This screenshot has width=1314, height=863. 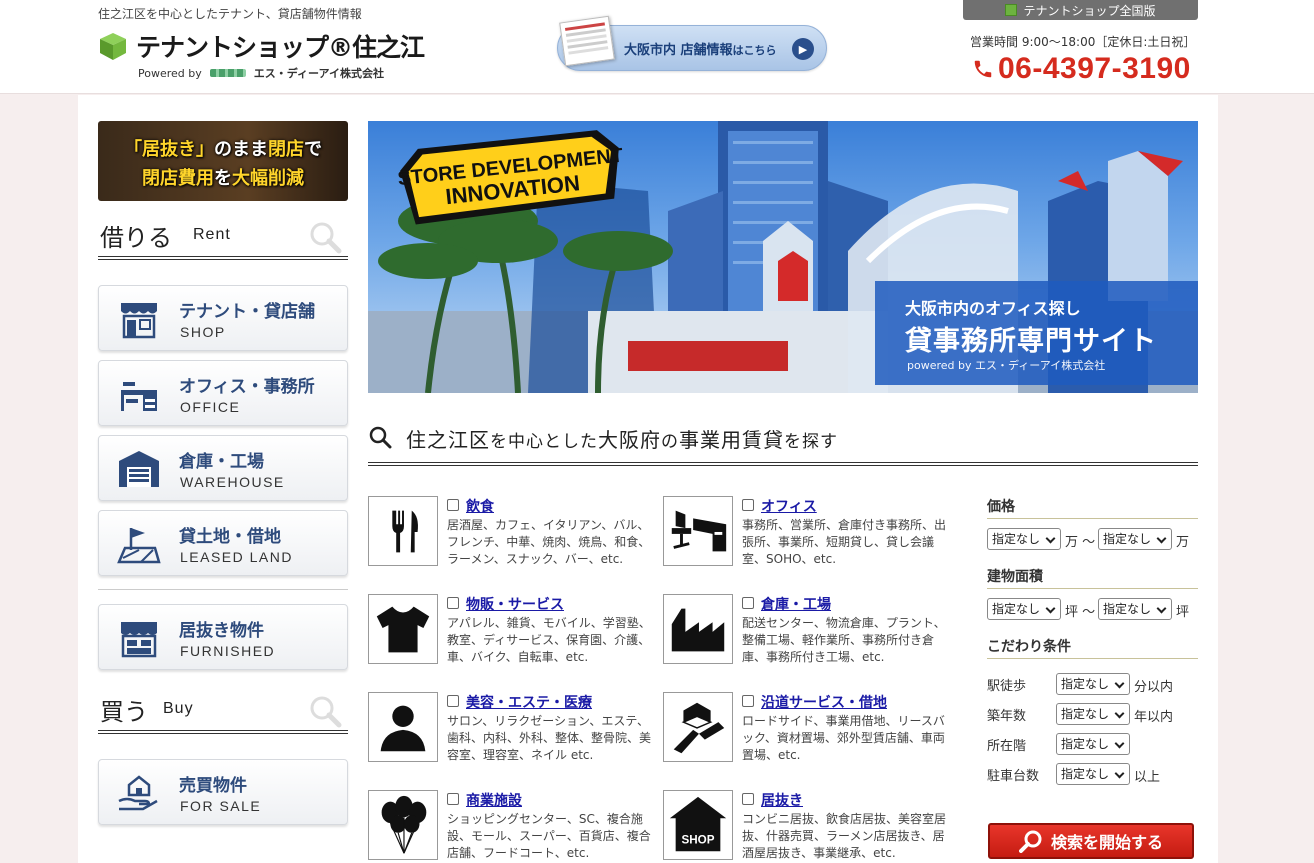 I want to click on parking-select: 指定なし, so click(x=1093, y=774).